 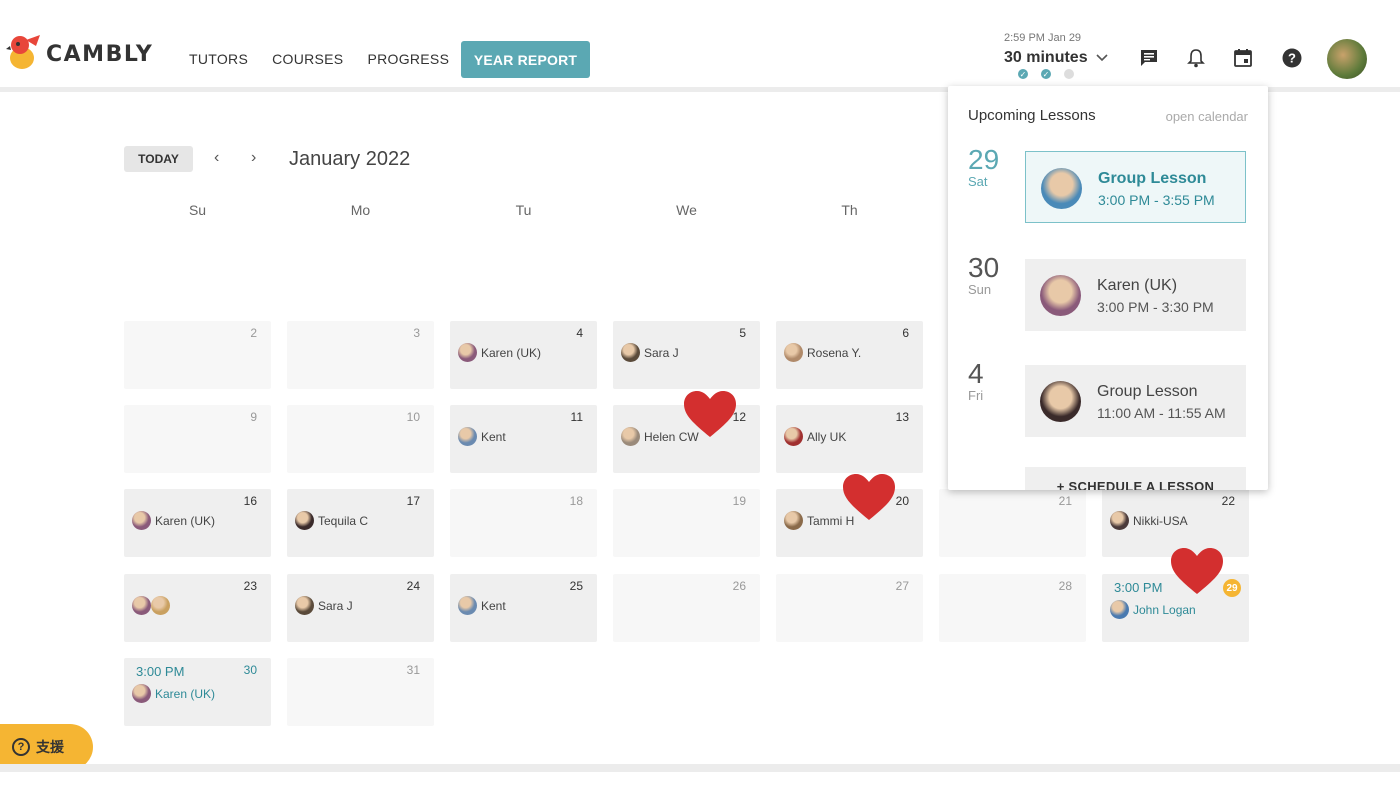 I want to click on day-cell: 3, so click(x=360, y=355).